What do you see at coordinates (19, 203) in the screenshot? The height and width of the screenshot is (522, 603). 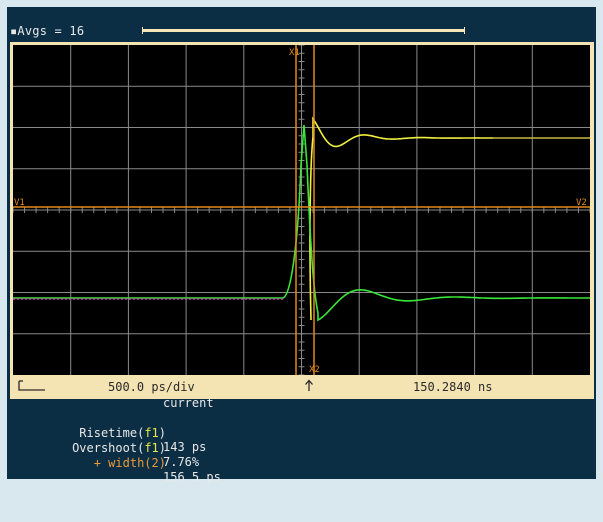 I see `marker-v1-label: V1` at bounding box center [19, 203].